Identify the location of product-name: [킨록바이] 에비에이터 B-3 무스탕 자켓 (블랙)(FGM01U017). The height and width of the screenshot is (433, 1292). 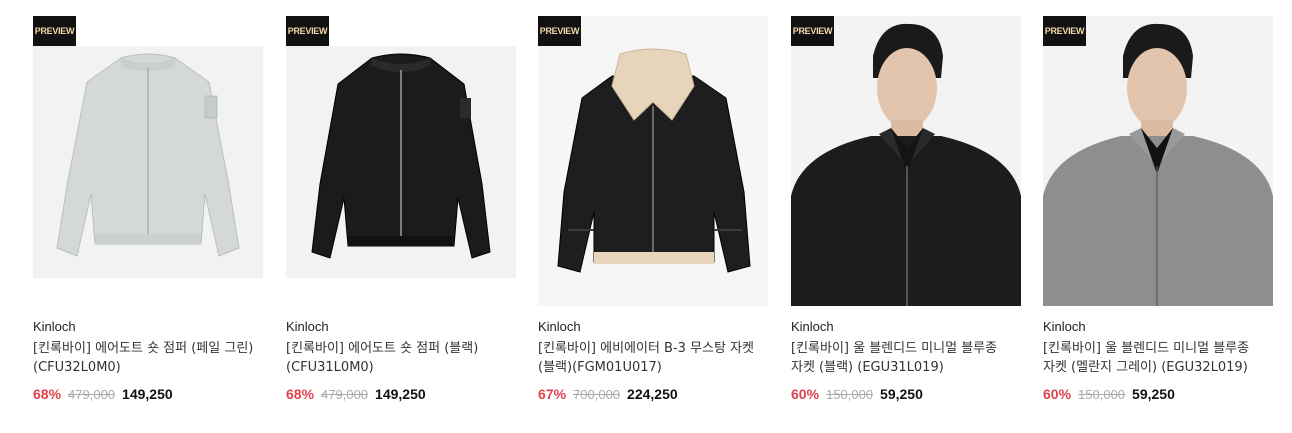
(653, 358).